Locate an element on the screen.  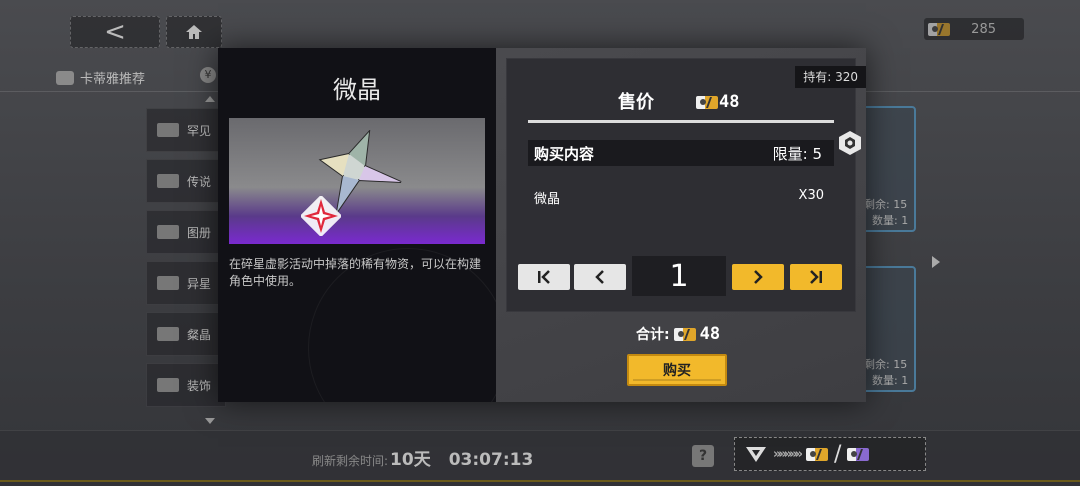
total-price: 合计: 48 is located at coordinates (678, 334).